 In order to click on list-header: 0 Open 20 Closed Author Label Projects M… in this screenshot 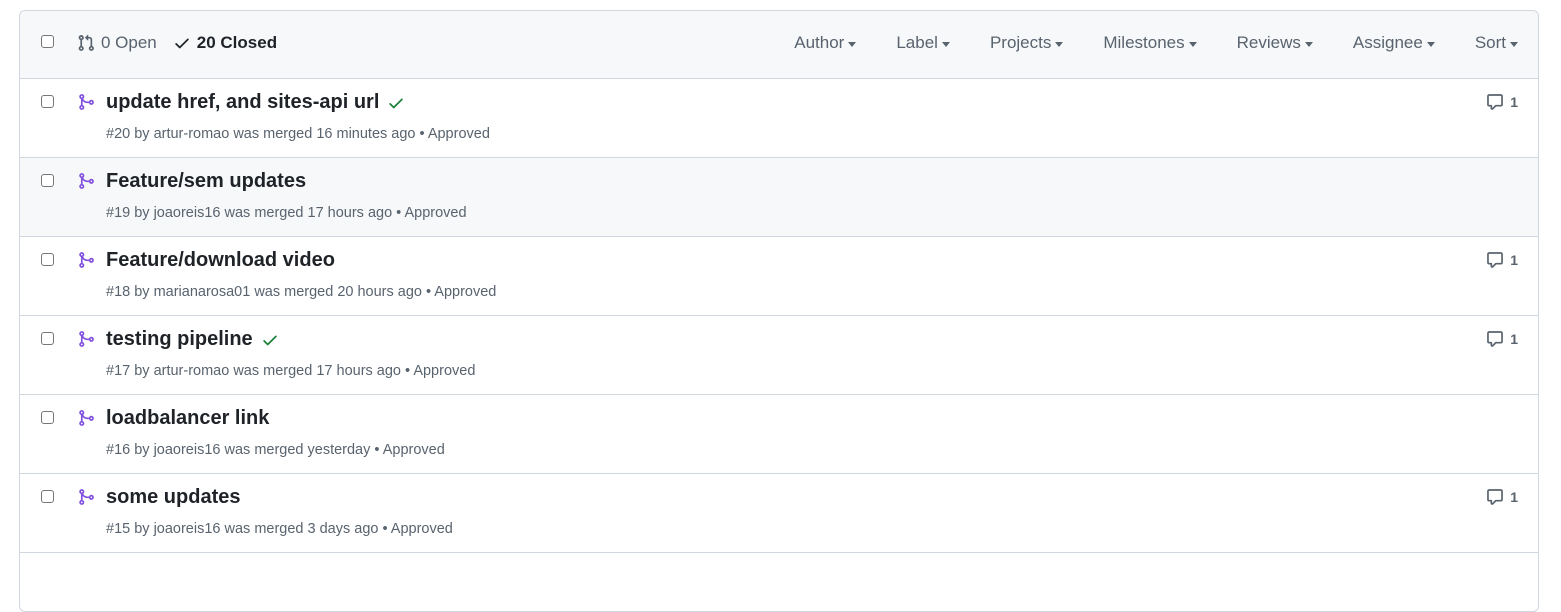, I will do `click(779, 45)`.